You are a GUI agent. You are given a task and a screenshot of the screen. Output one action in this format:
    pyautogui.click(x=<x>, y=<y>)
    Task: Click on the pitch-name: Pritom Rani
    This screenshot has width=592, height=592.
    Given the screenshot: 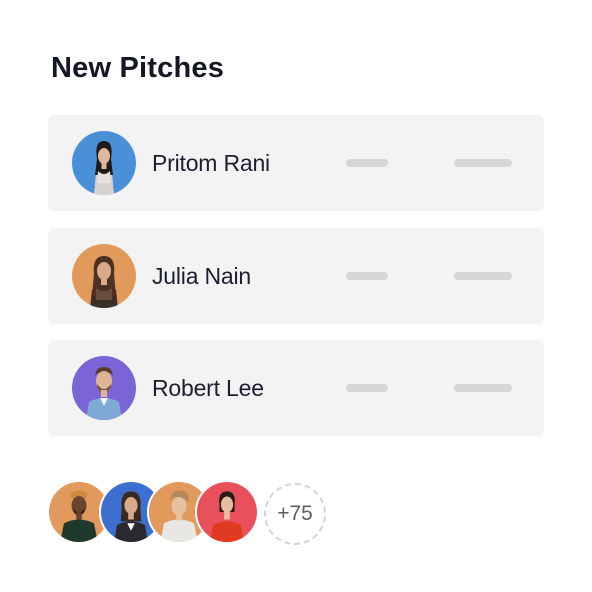 What is the action you would take?
    pyautogui.click(x=211, y=163)
    